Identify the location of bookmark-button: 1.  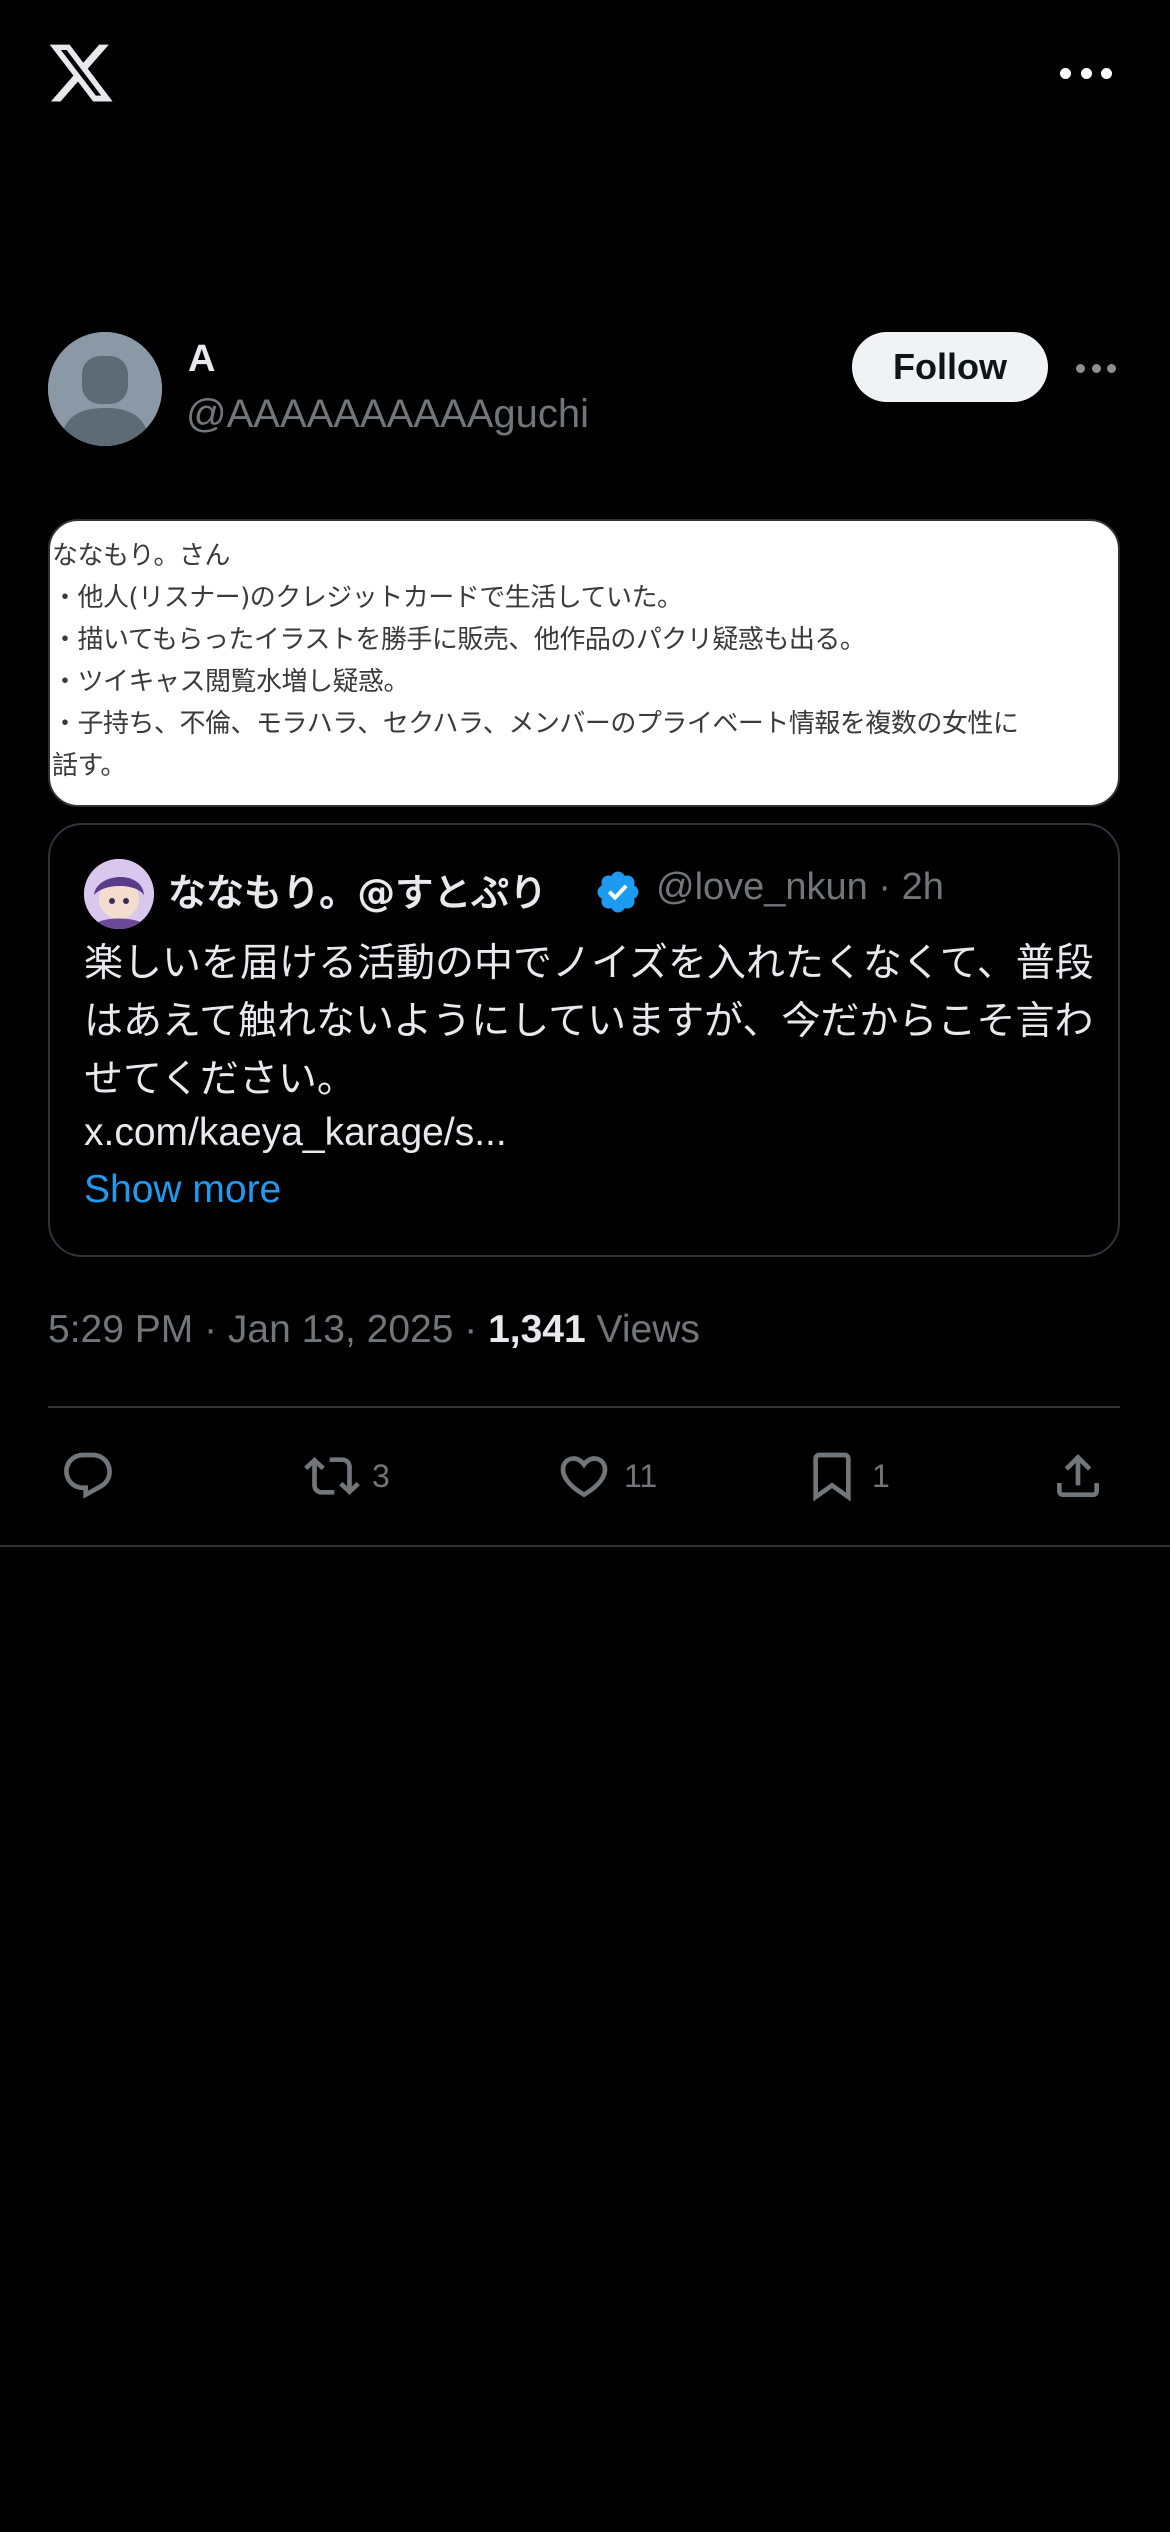
(847, 1476).